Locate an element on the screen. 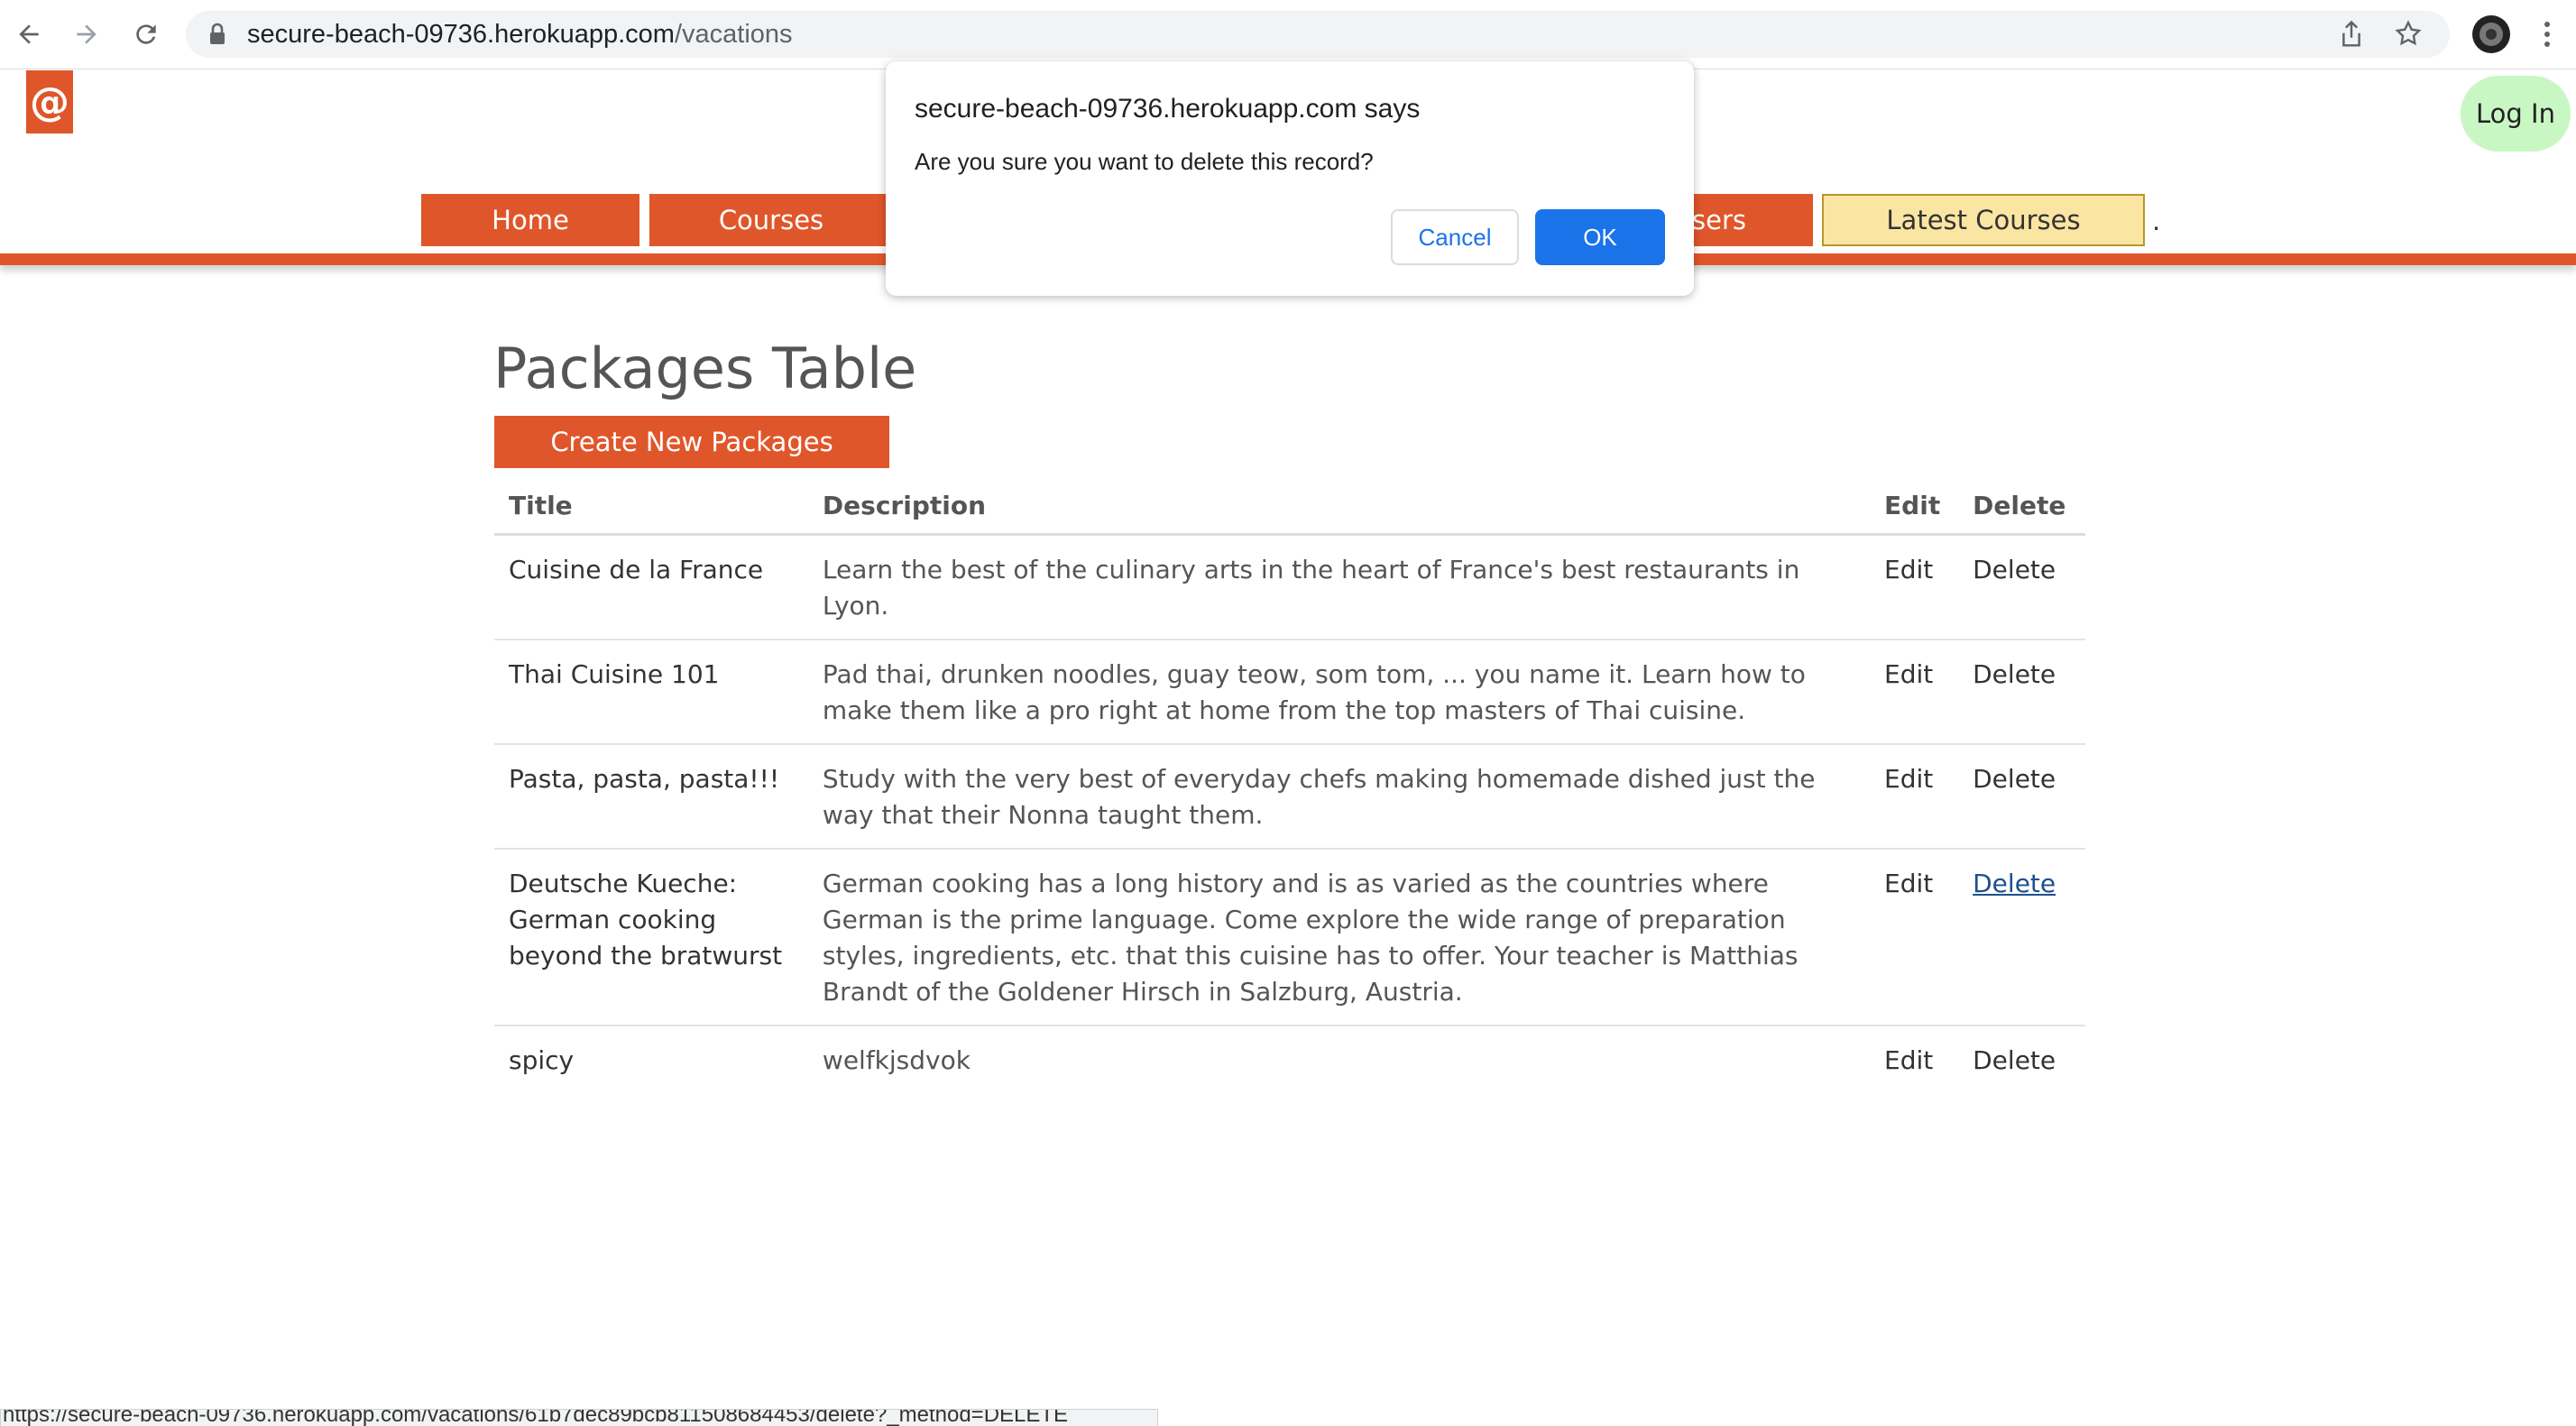 Image resolution: width=2576 pixels, height=1426 pixels. forward-arrow-icon is located at coordinates (86, 34).